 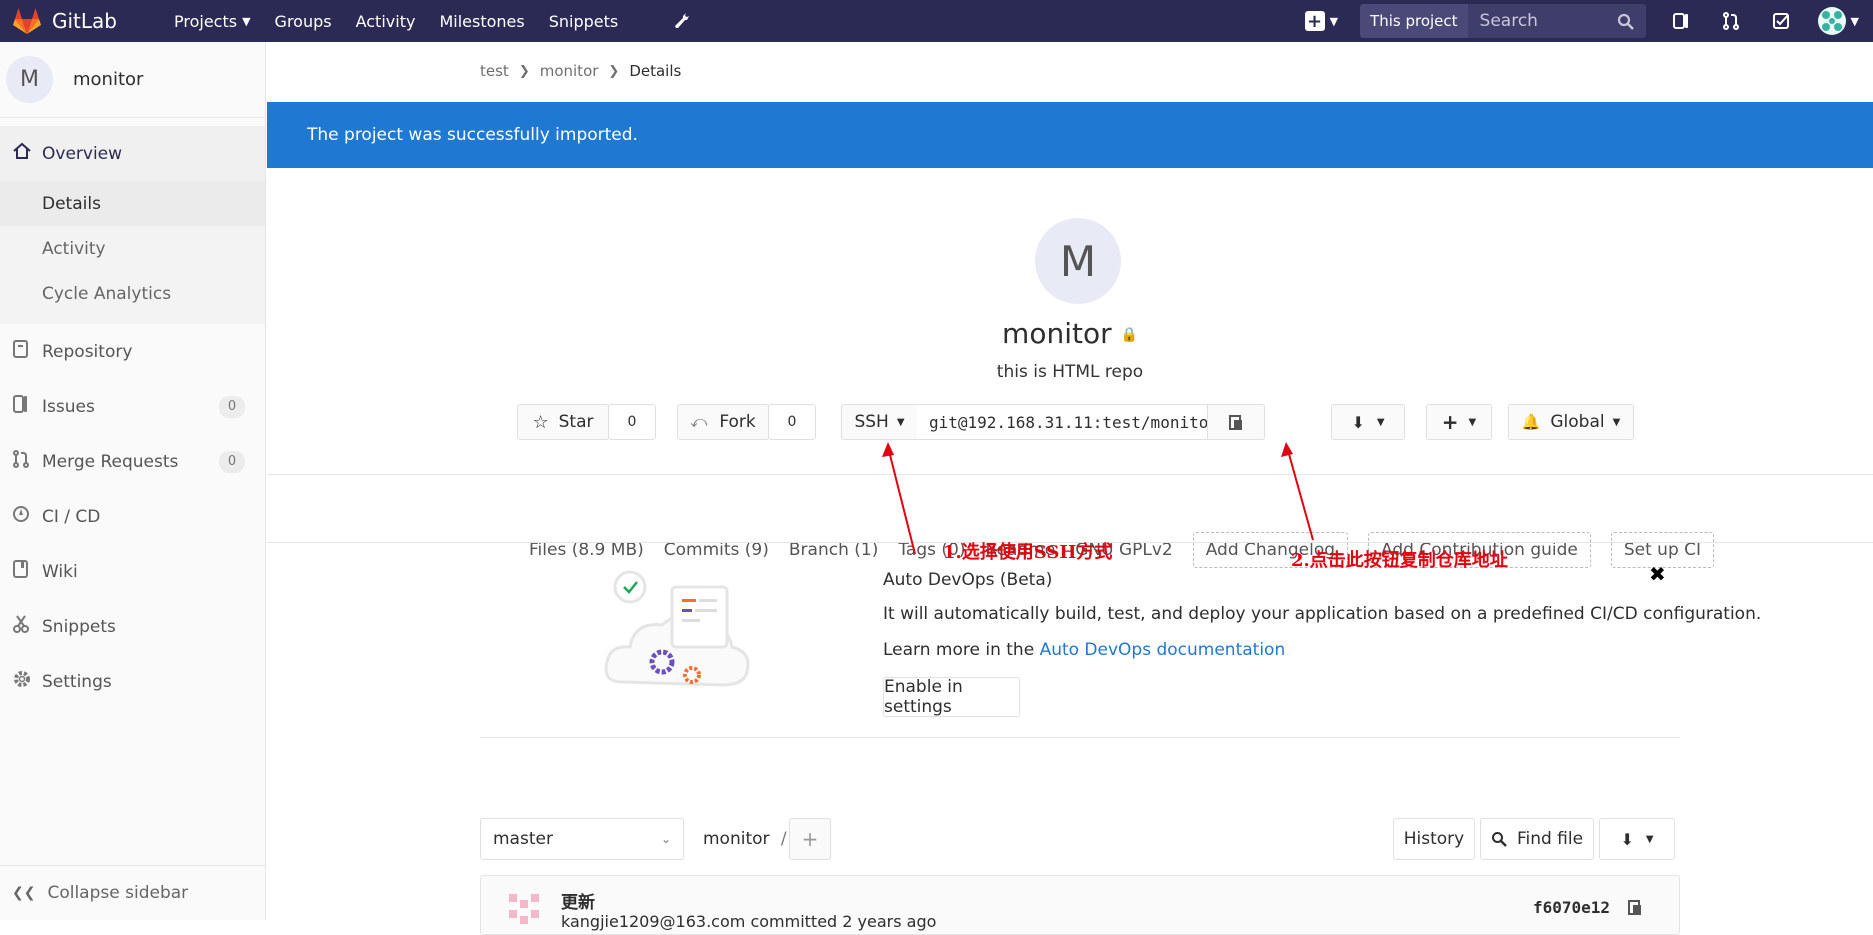 What do you see at coordinates (1459, 422) in the screenshot?
I see `add-dropdown: + ▼` at bounding box center [1459, 422].